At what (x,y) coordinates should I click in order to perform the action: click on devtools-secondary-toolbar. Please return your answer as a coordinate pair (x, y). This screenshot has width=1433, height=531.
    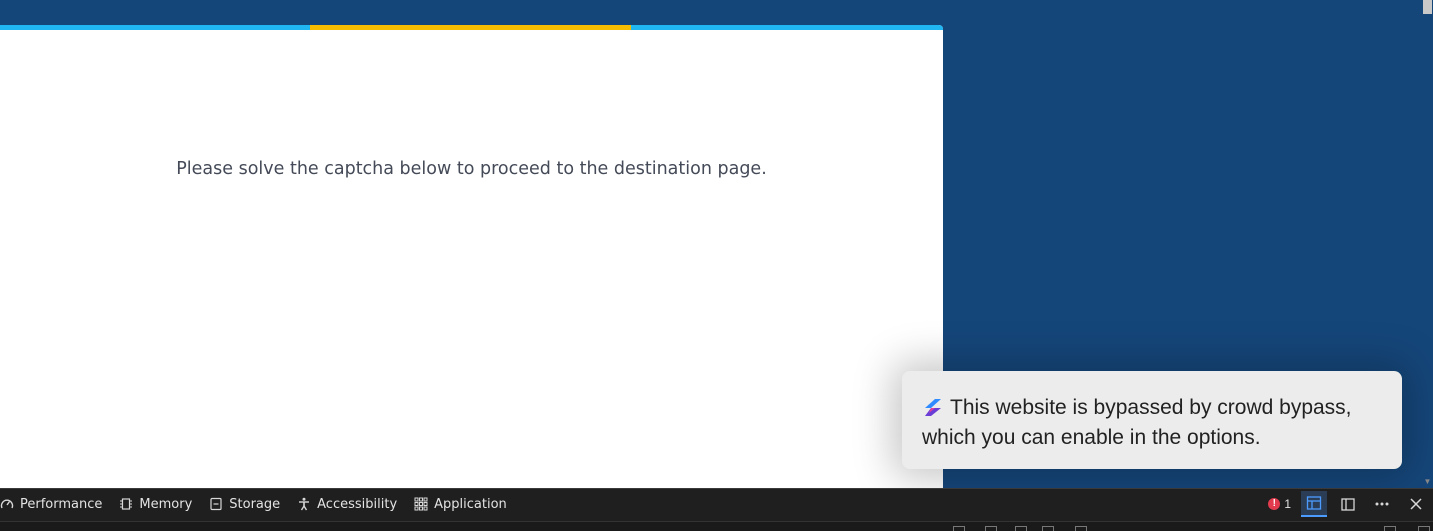
    Looking at the image, I should click on (716, 526).